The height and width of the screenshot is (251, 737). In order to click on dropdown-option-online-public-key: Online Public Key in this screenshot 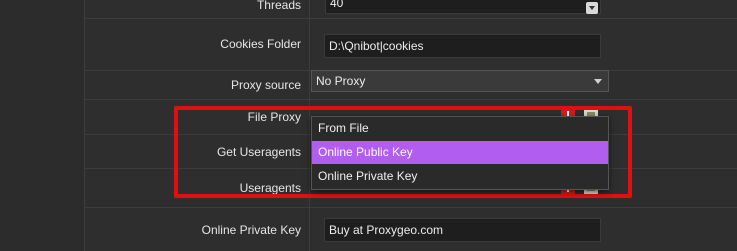, I will do `click(460, 152)`.